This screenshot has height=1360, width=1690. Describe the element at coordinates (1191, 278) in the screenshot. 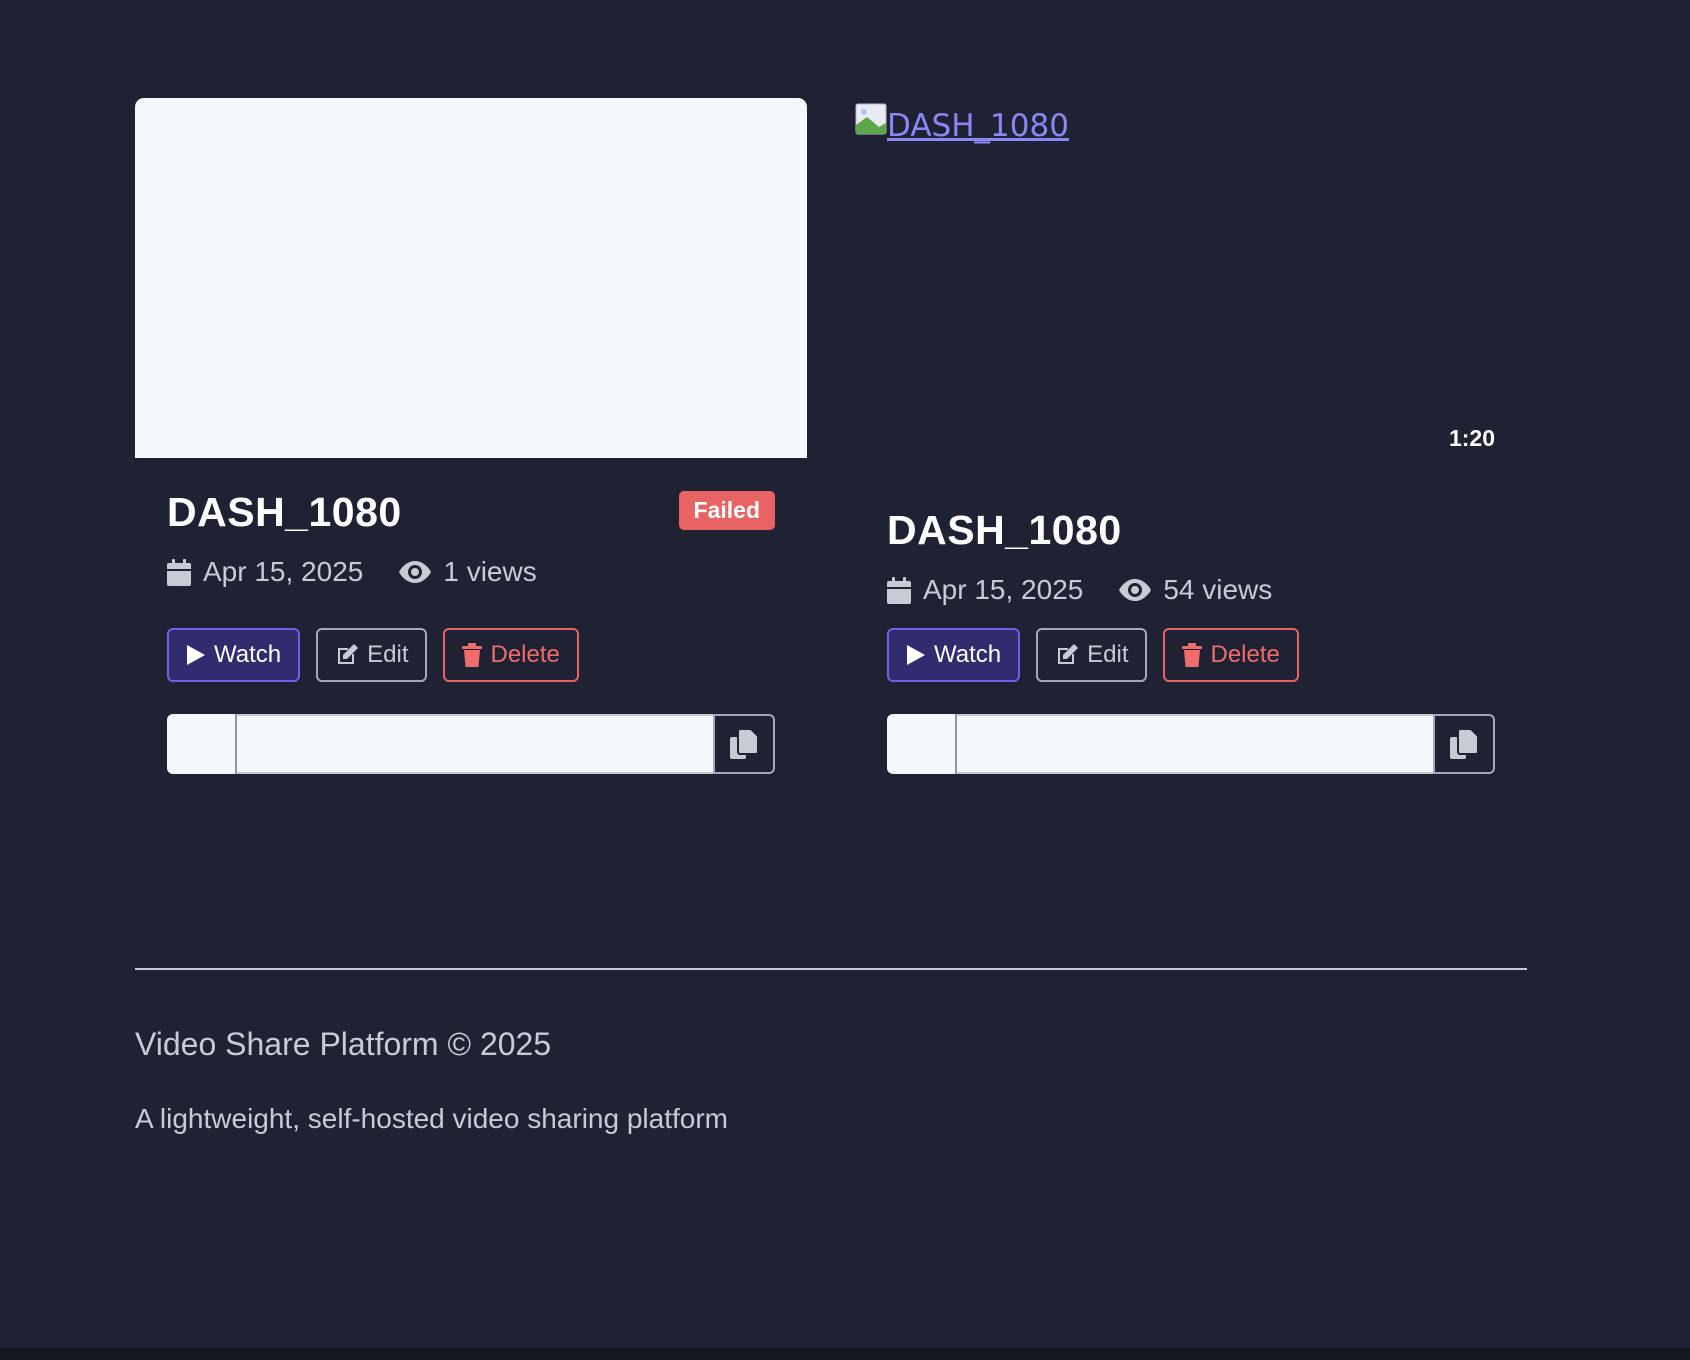

I see `video-thumbnail: DASH_1080 1:20` at that location.